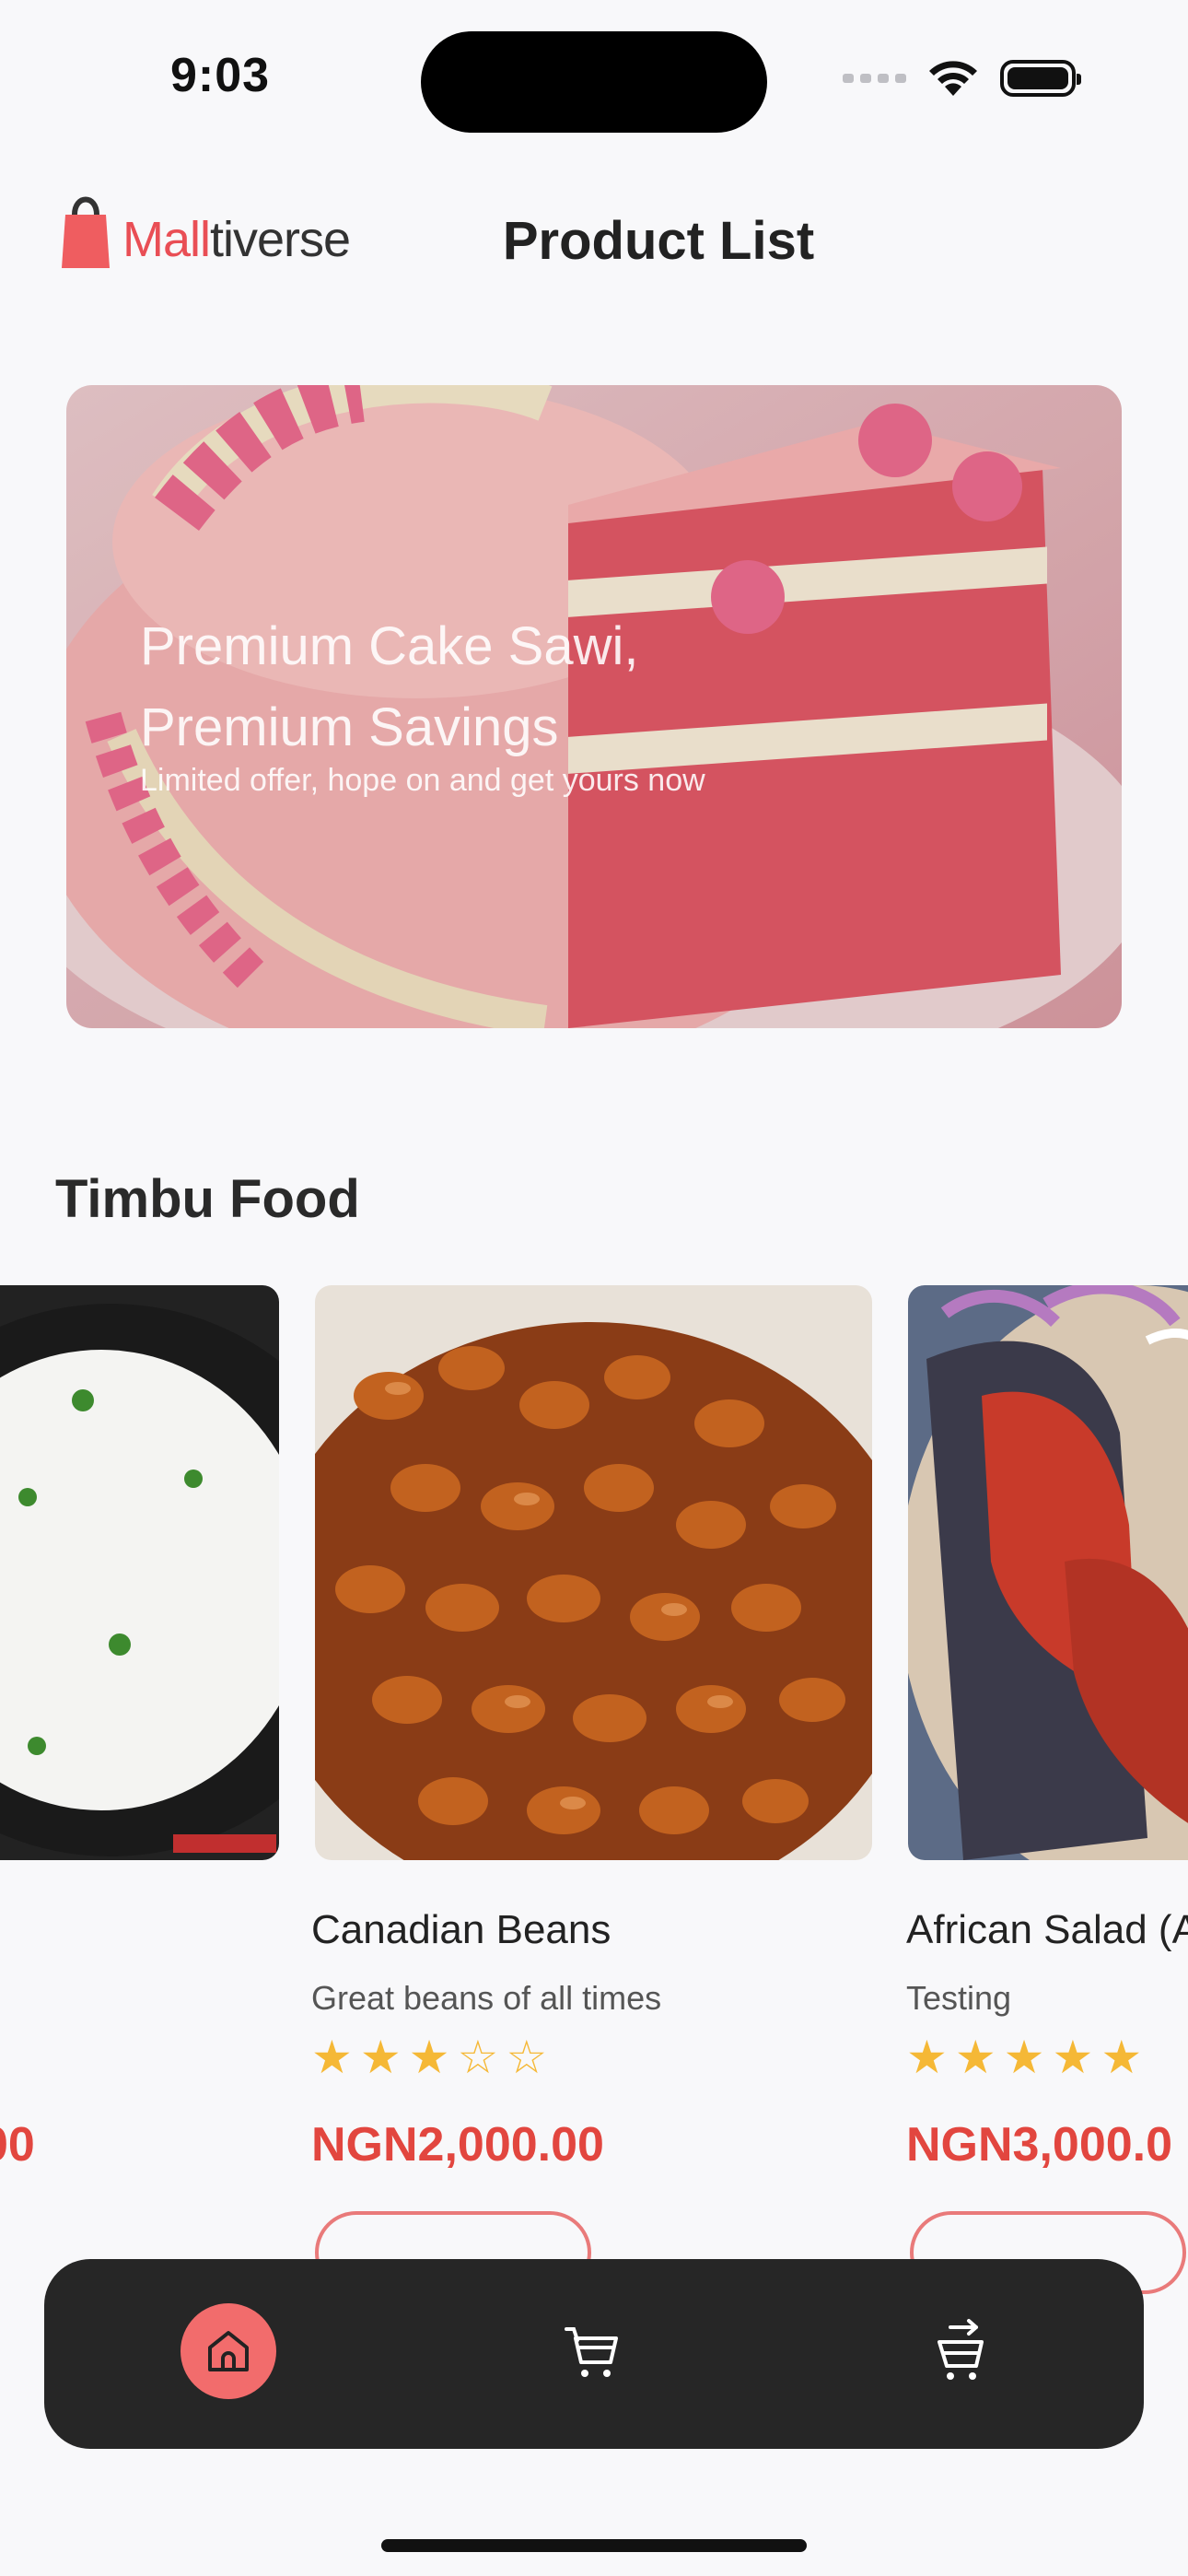 This screenshot has height=2576, width=1188. Describe the element at coordinates (594, 2545) in the screenshot. I see `home-indicator` at that location.